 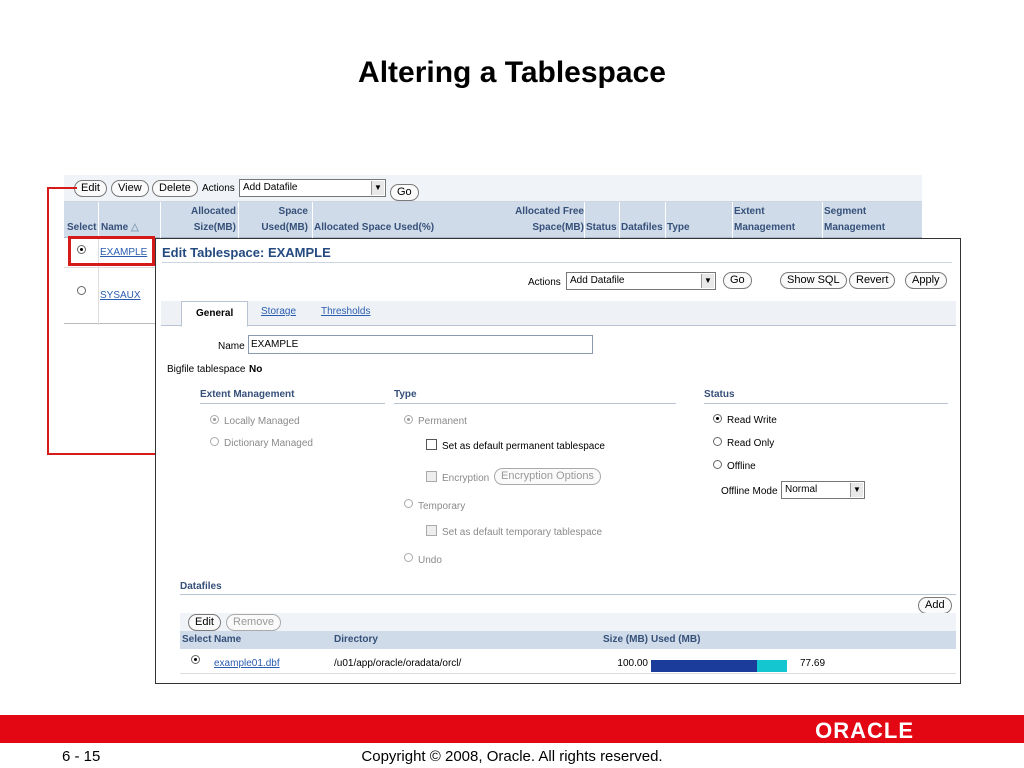 I want to click on col-allocated-space-used-pct: Allocated Space Used(%), so click(x=374, y=227).